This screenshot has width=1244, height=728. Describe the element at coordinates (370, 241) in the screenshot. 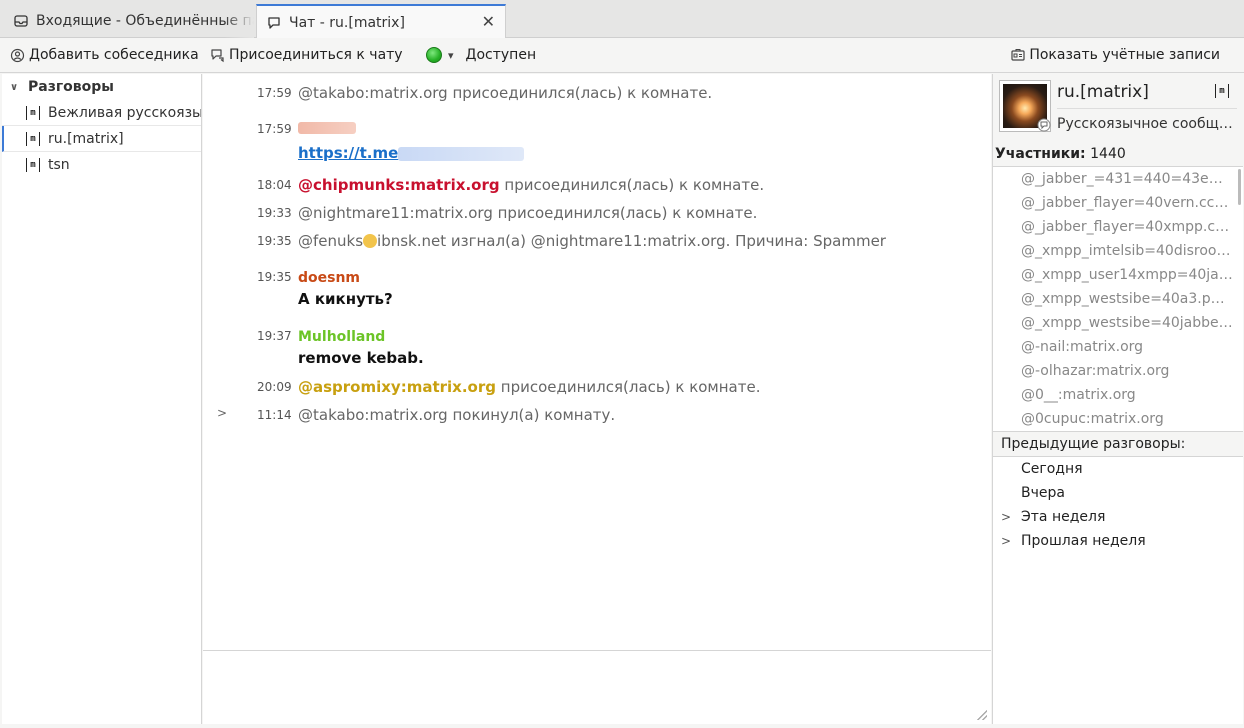

I see `smile-emoji-icon` at that location.